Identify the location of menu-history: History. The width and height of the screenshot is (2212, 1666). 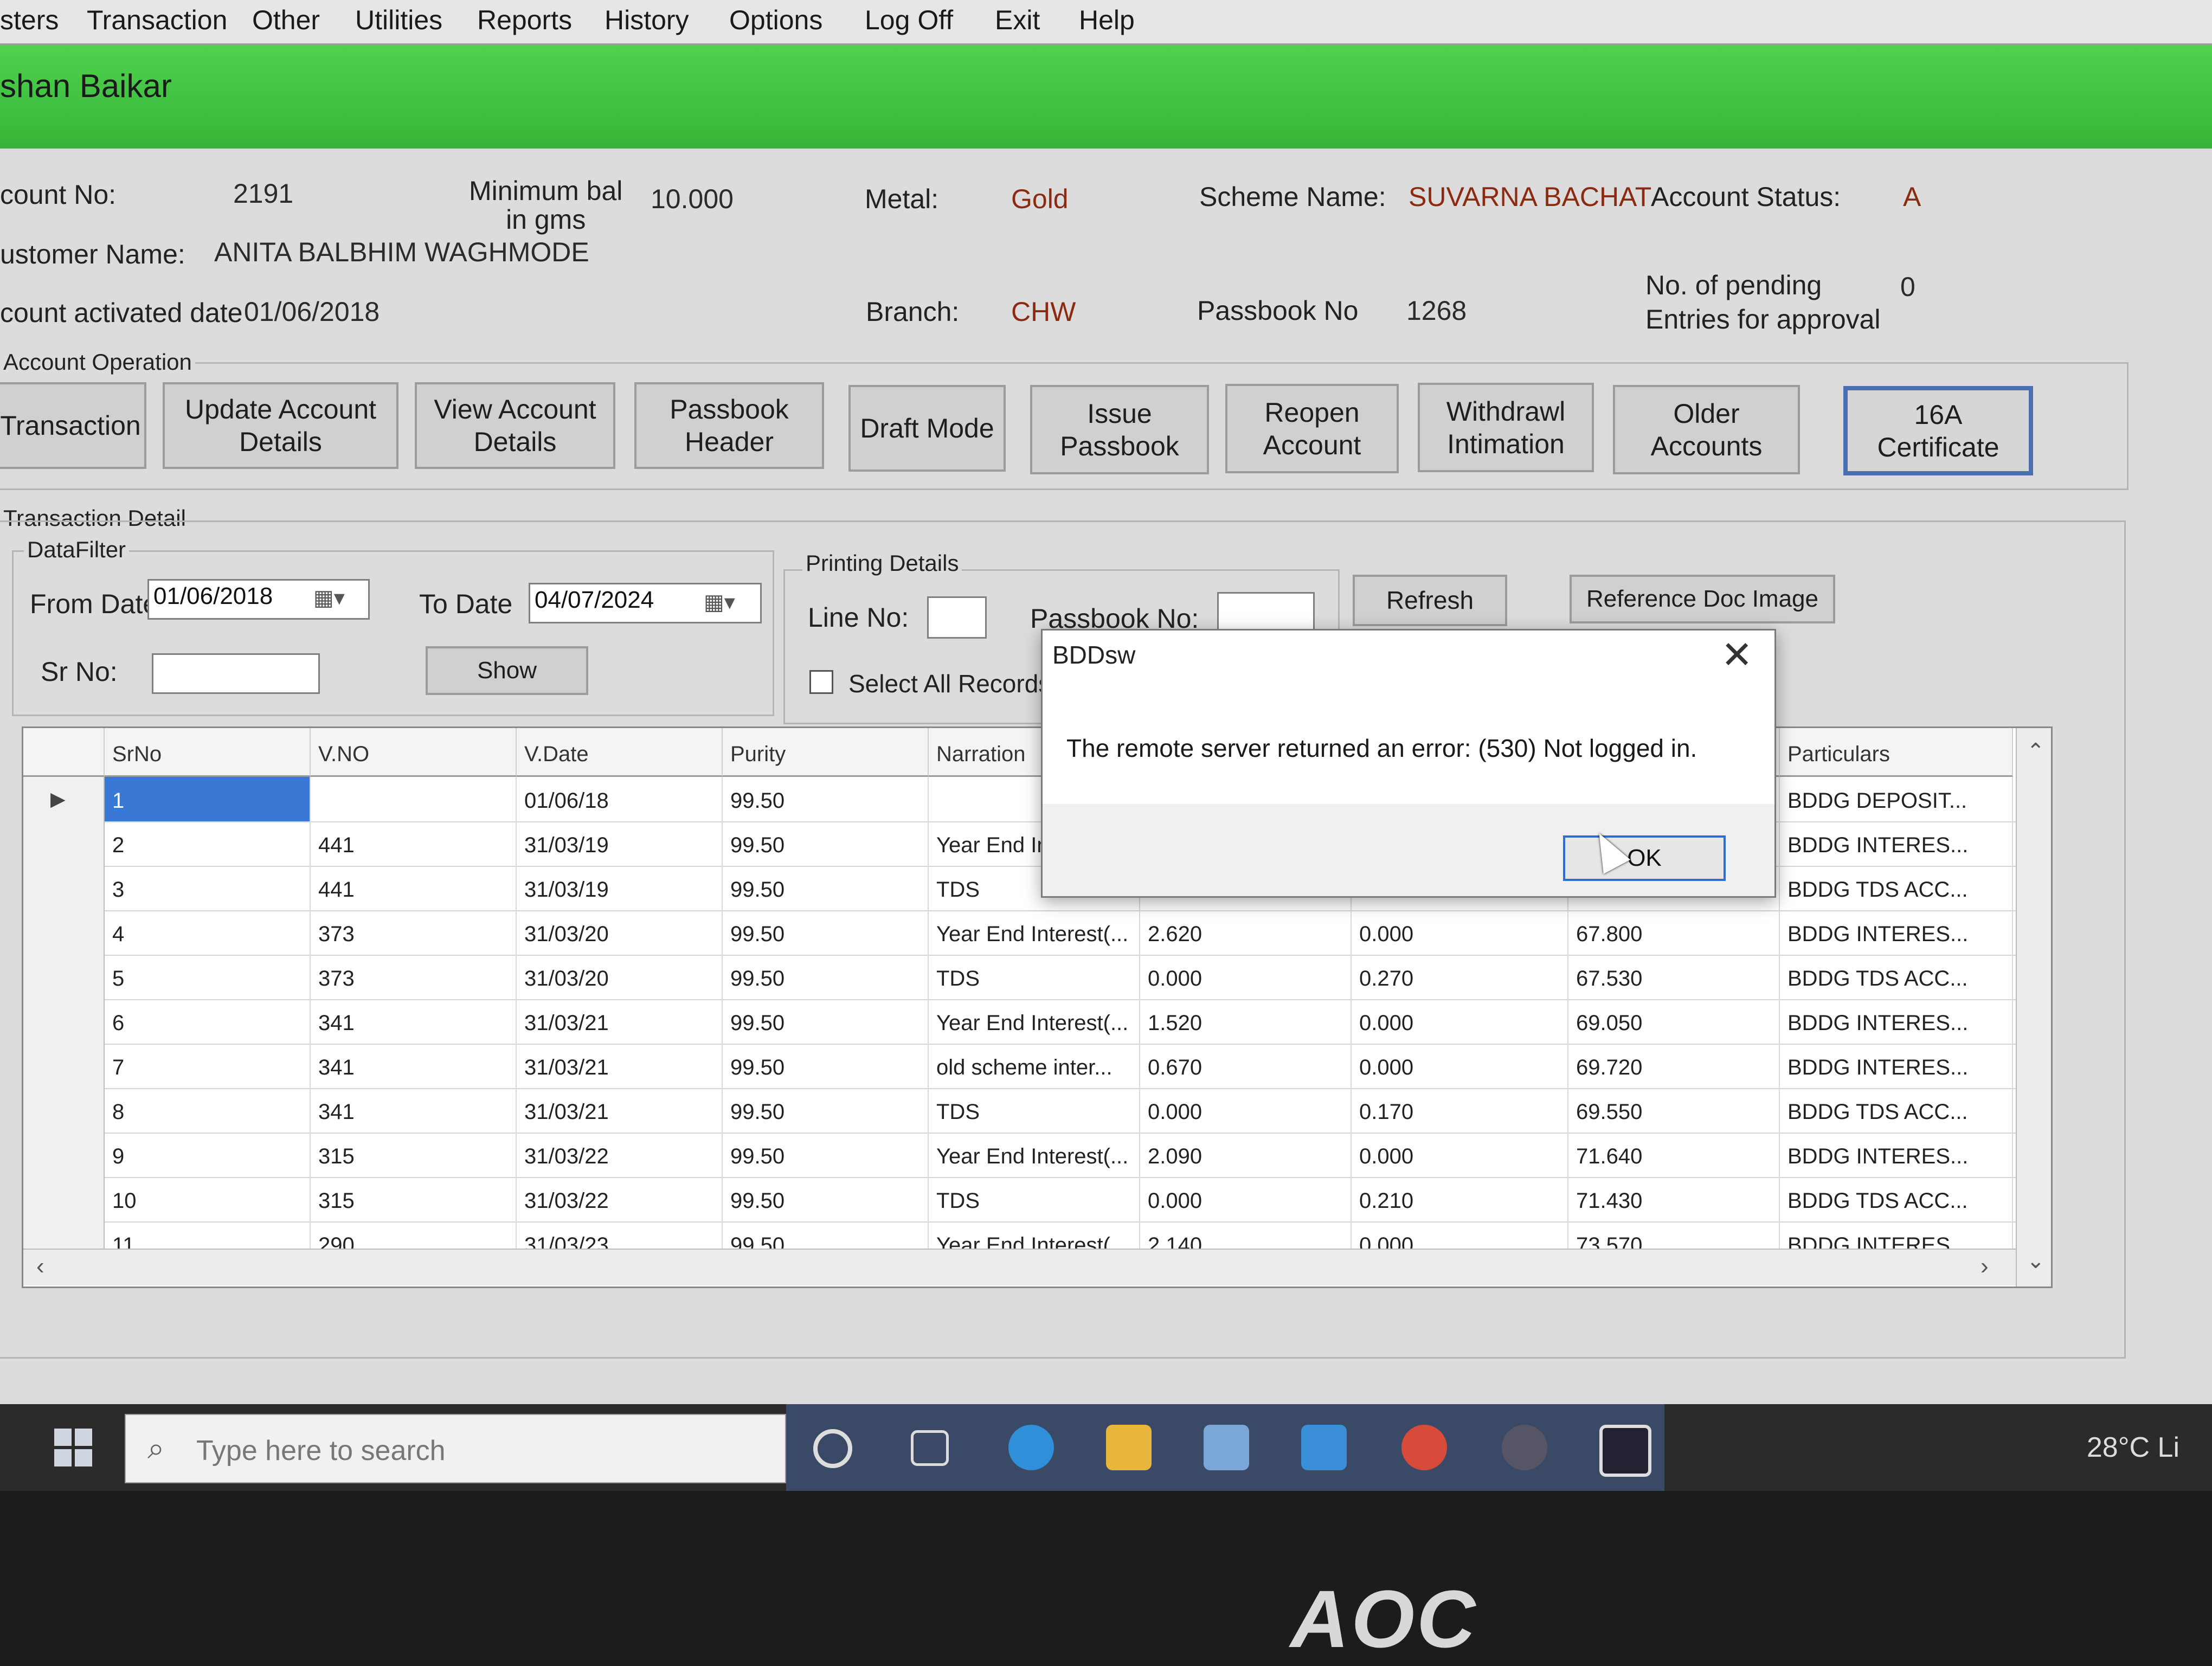
(647, 20).